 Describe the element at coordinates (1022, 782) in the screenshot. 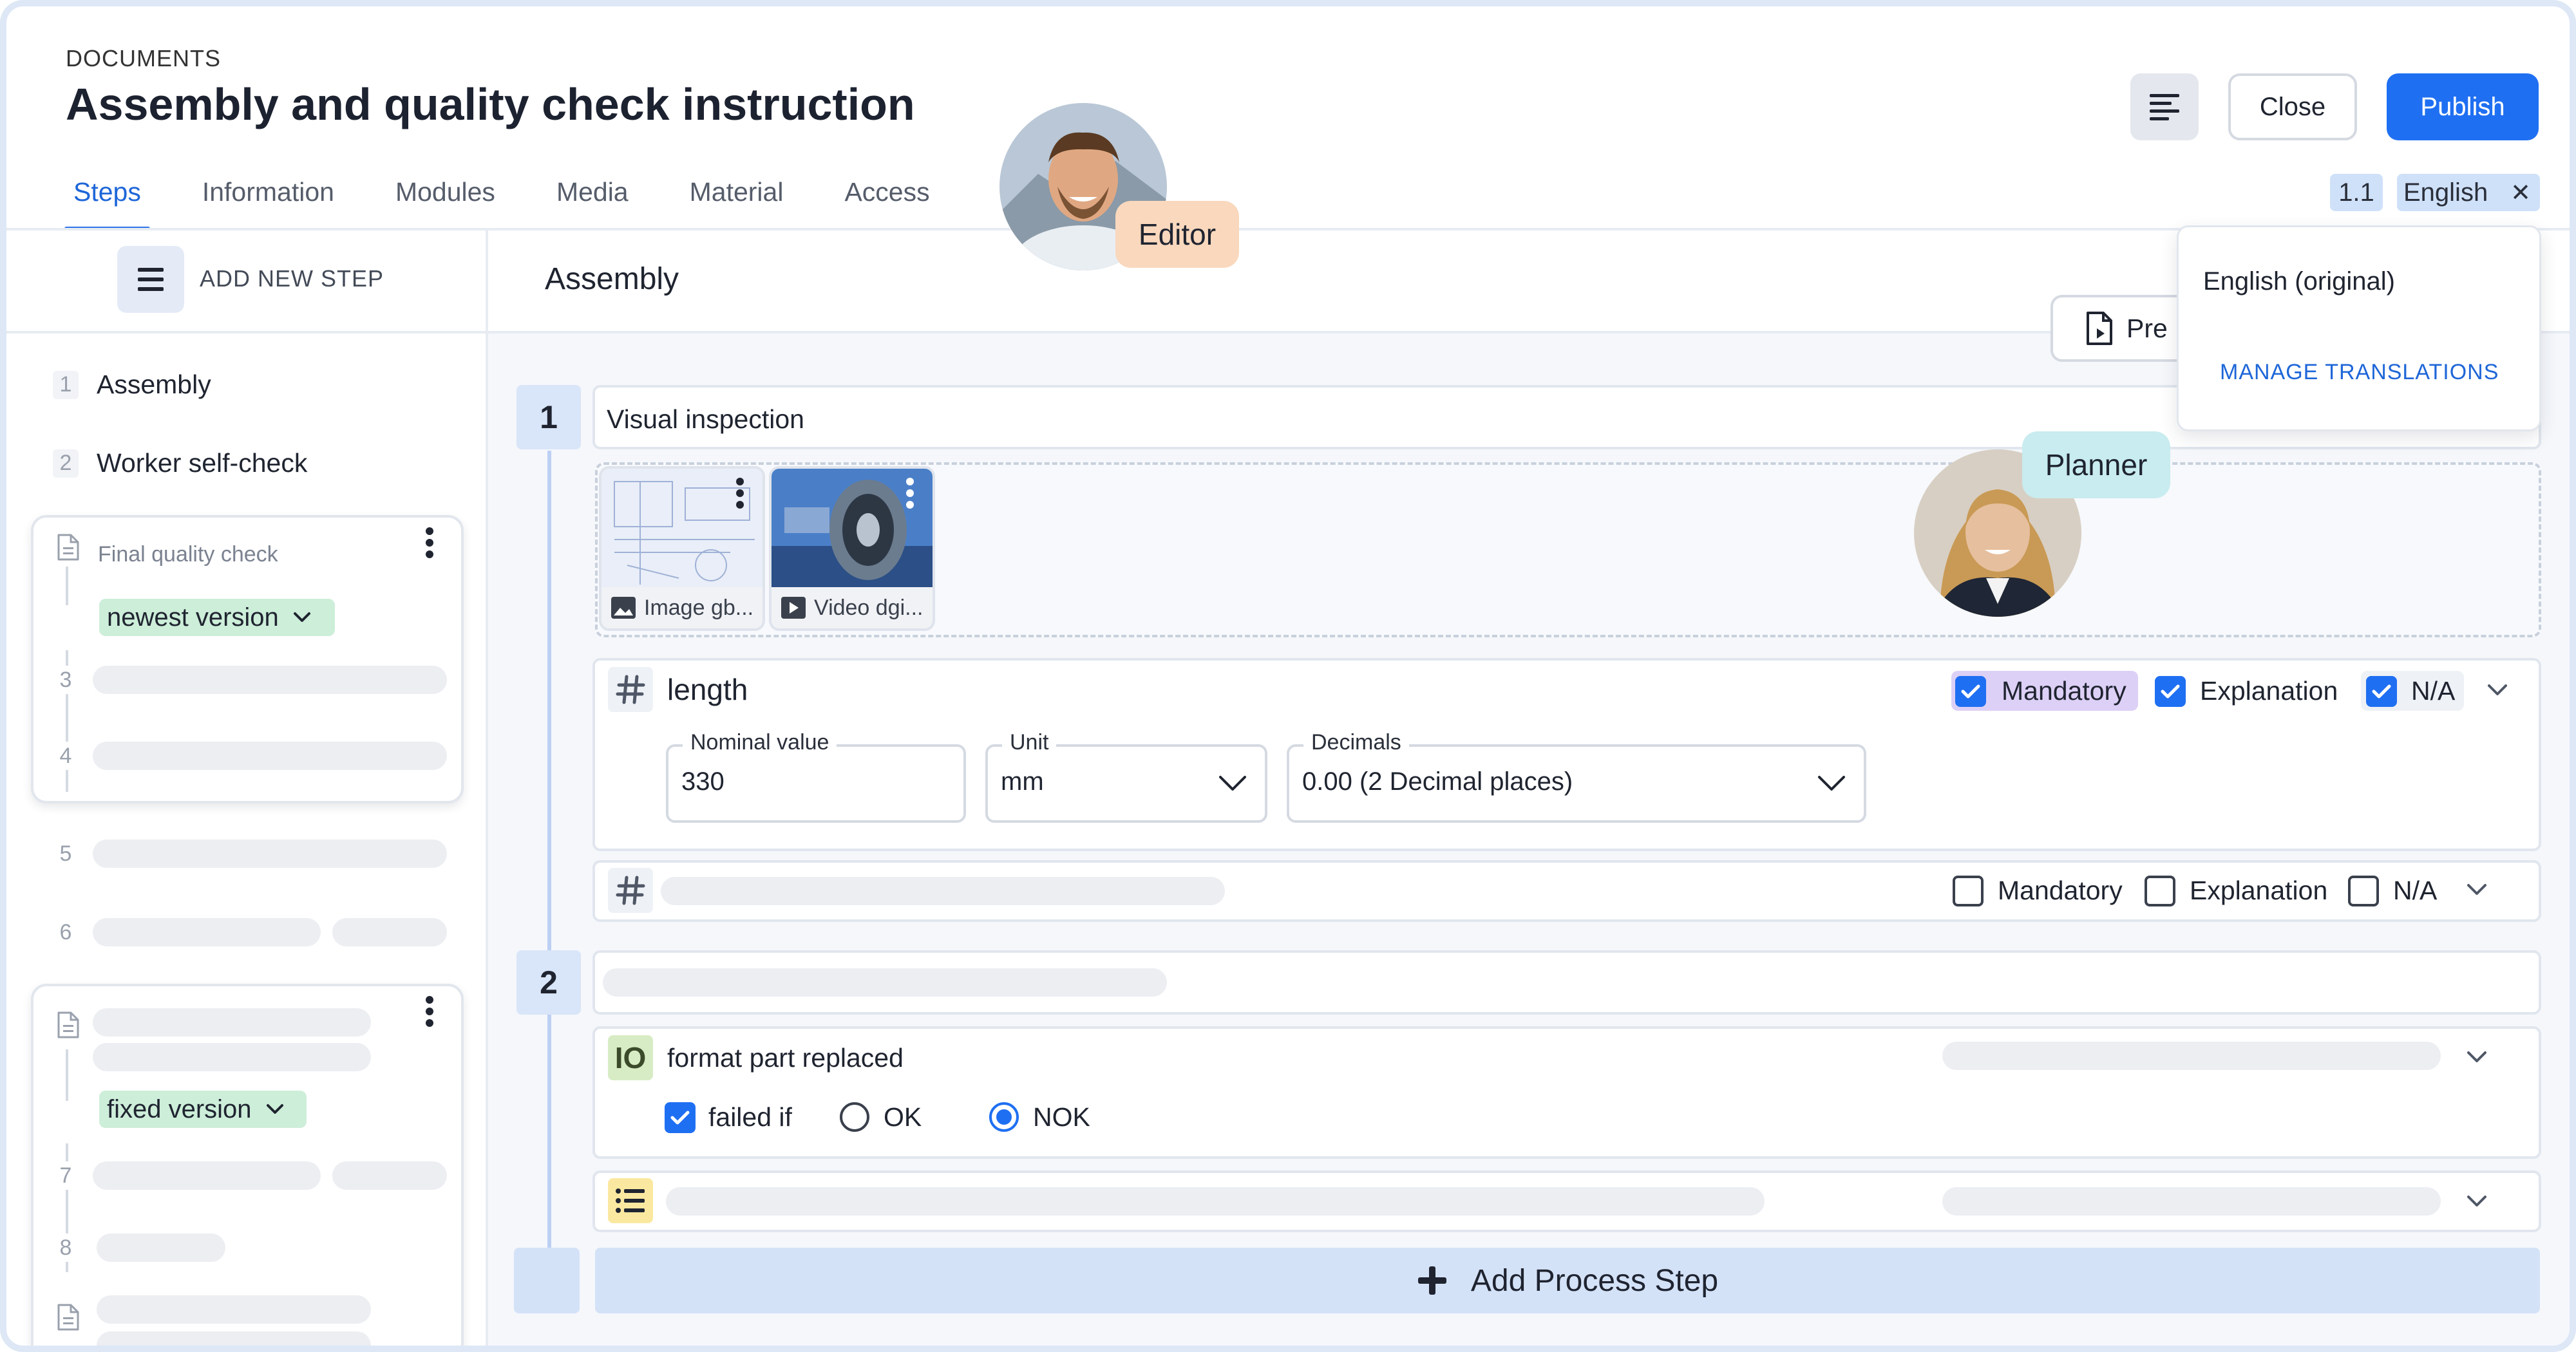

I see `field-value: mm` at that location.